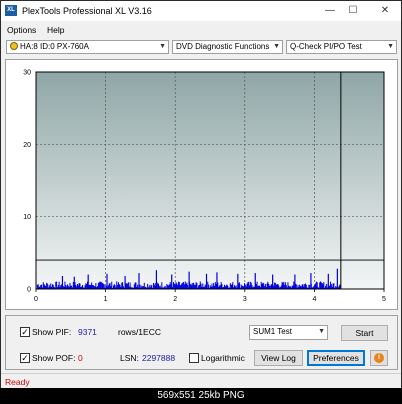 The image size is (402, 404). Describe the element at coordinates (36, 299) in the screenshot. I see `x-tick-label: 0` at that location.